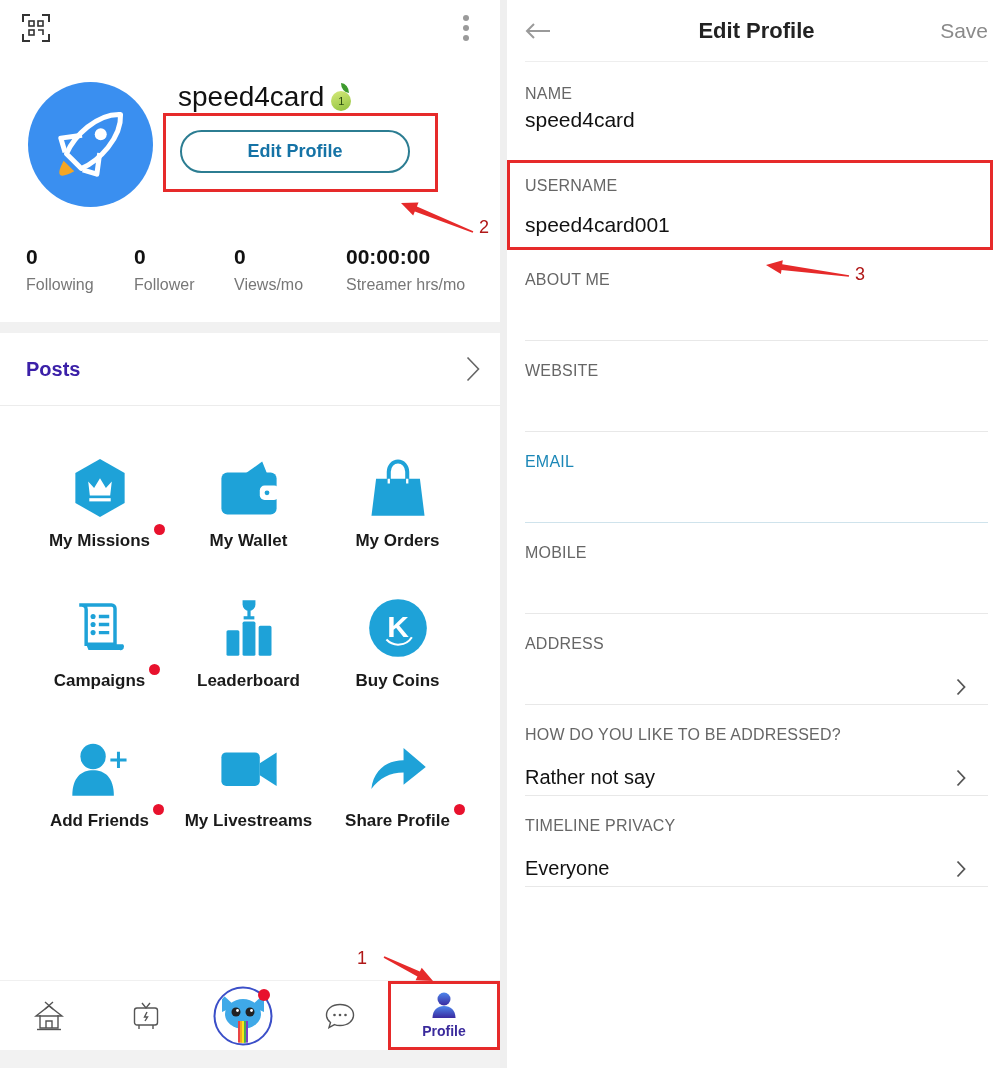 The height and width of the screenshot is (1068, 1000). What do you see at coordinates (341, 96) in the screenshot?
I see `level-badge: 1` at bounding box center [341, 96].